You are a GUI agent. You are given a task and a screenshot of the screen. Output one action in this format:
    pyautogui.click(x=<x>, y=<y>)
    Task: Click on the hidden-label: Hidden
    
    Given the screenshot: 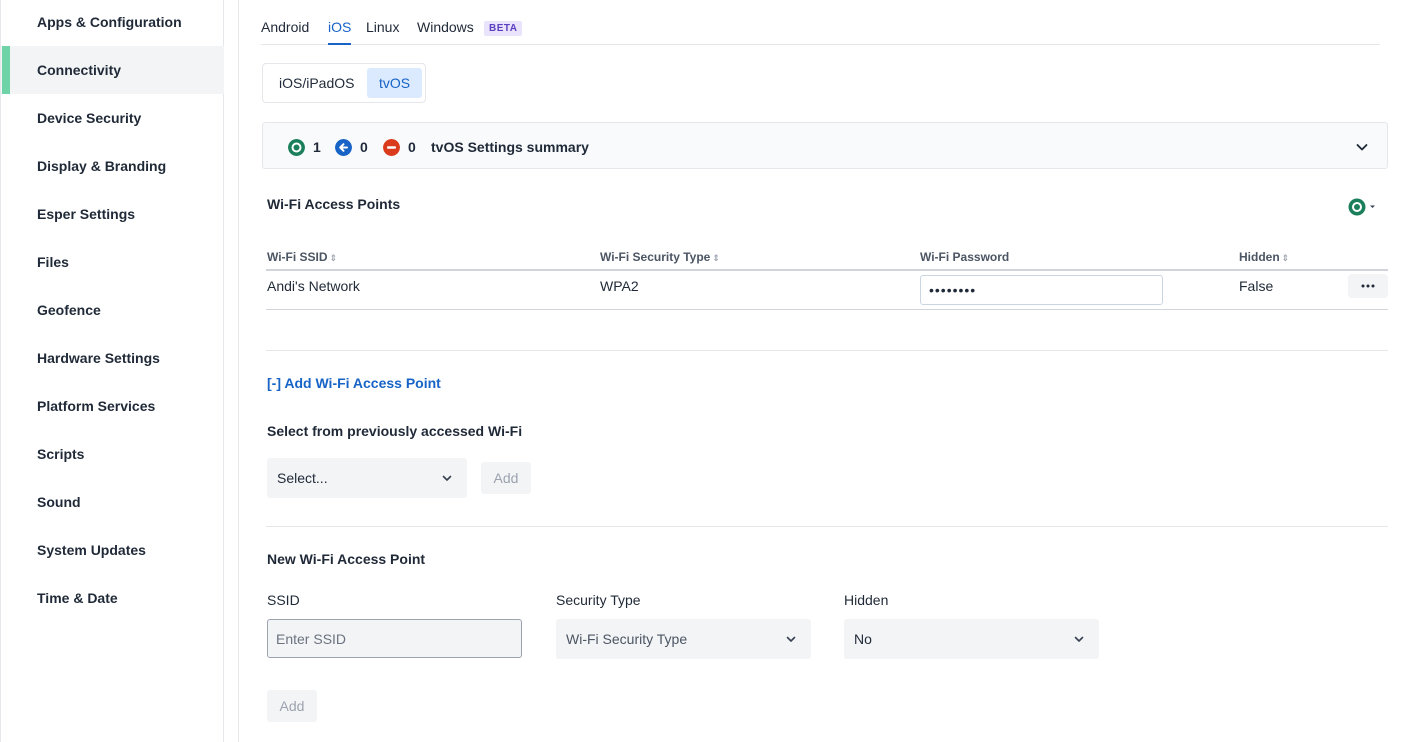 What is the action you would take?
    pyautogui.click(x=866, y=600)
    